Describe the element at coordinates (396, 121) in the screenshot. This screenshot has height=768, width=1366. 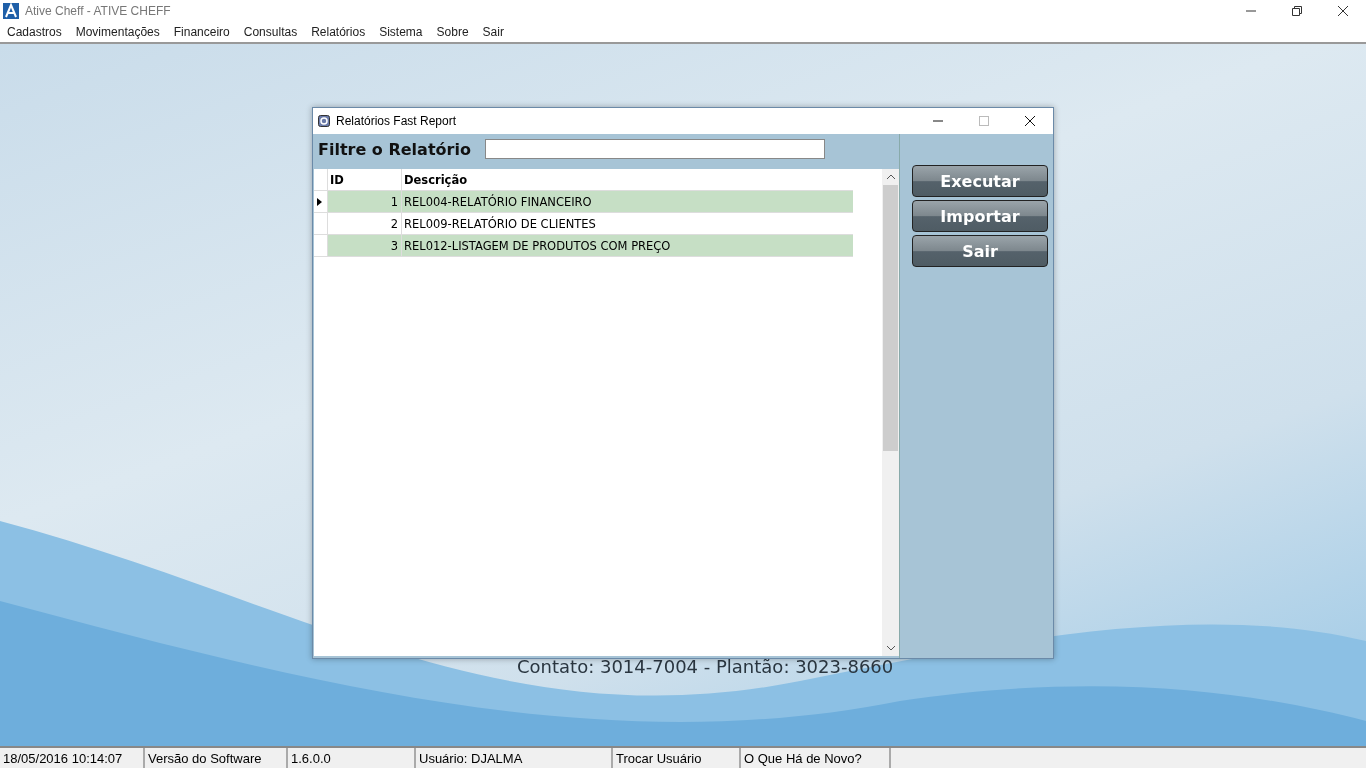
I see `dialog-title: Relatórios Fast Report` at that location.